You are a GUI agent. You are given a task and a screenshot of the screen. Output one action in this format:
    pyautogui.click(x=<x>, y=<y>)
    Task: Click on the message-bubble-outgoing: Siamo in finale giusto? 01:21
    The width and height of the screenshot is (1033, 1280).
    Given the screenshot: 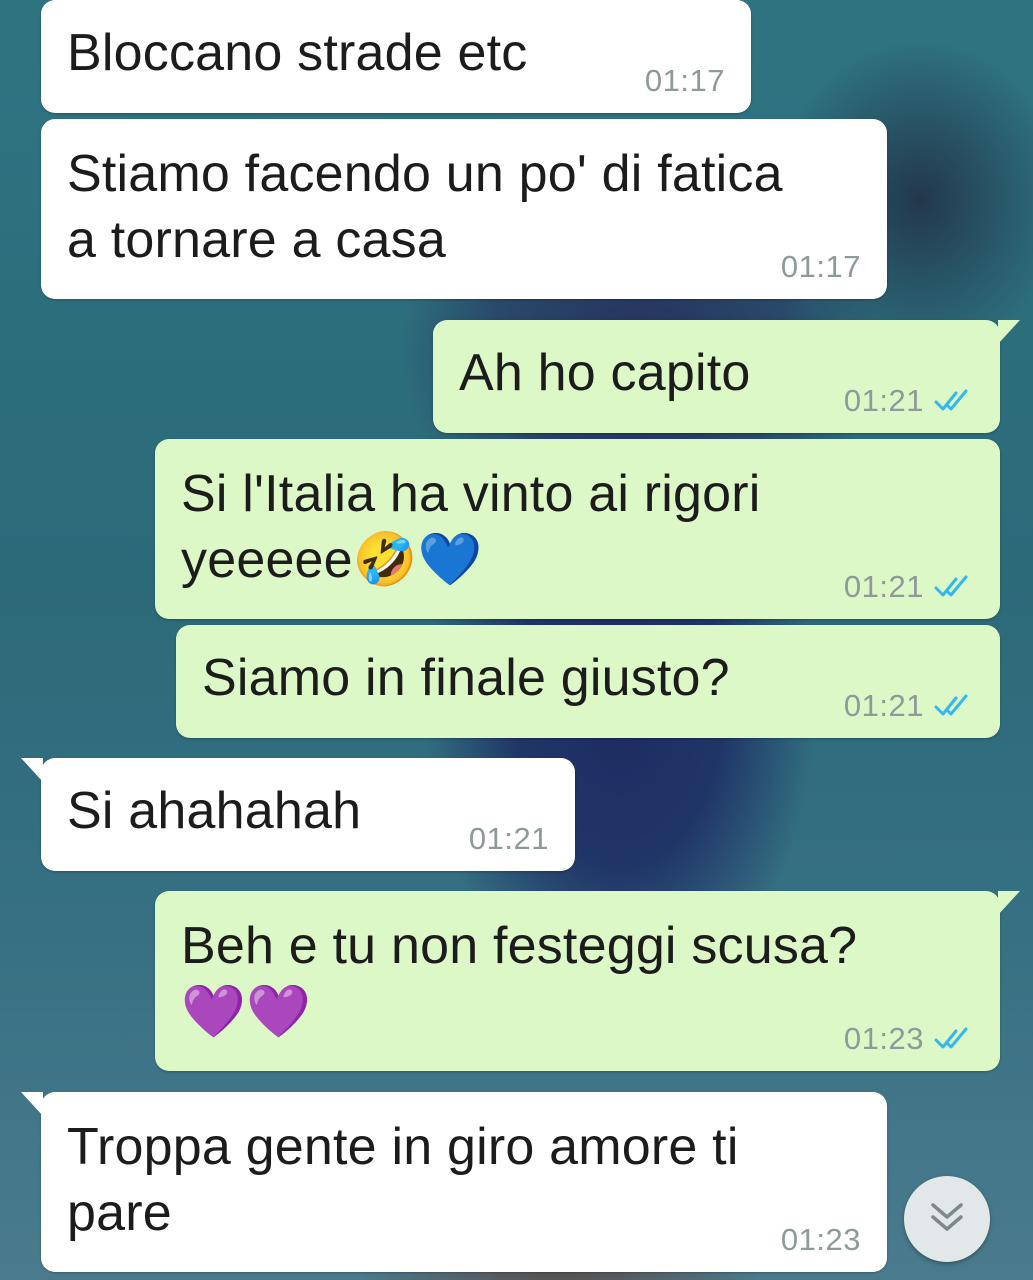 What is the action you would take?
    pyautogui.click(x=588, y=681)
    